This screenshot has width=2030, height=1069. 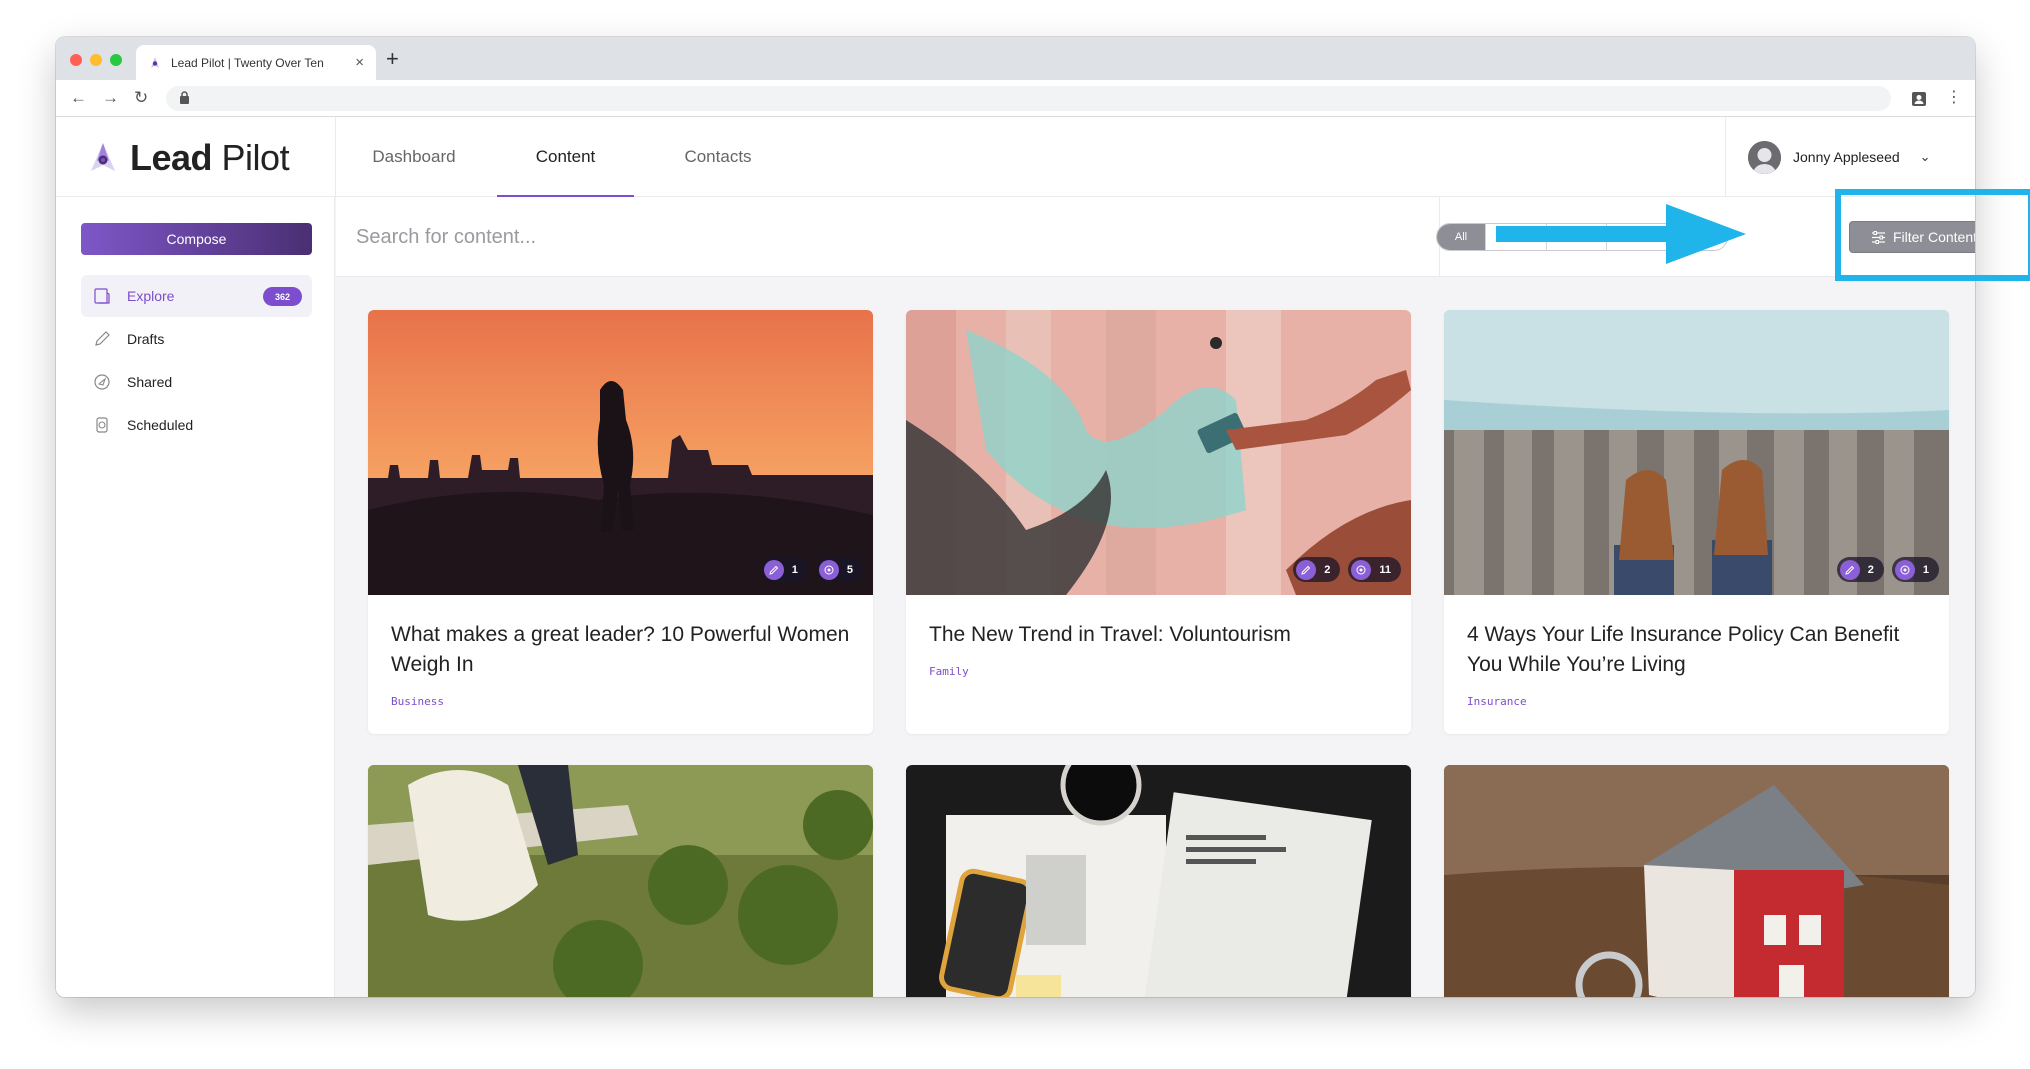 What do you see at coordinates (102, 382) in the screenshot?
I see `shared-icon` at bounding box center [102, 382].